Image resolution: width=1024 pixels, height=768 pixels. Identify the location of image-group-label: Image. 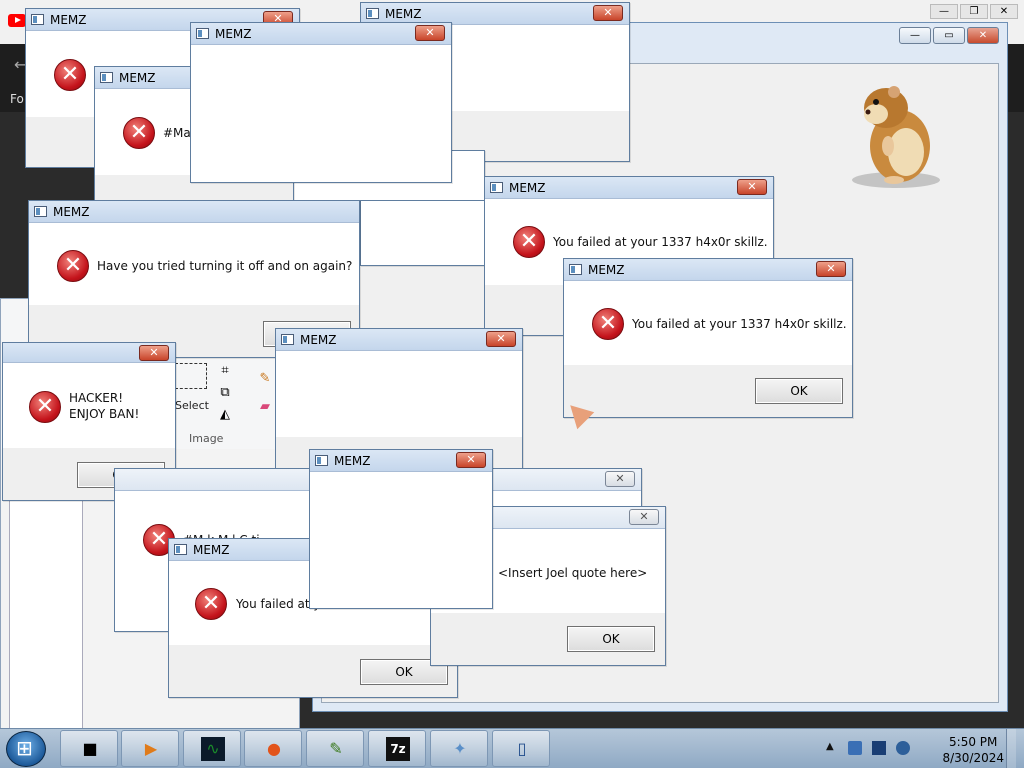
(206, 438).